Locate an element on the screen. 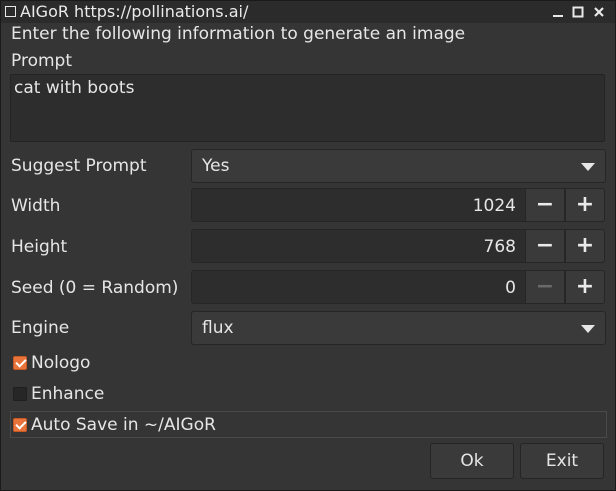  width-spinner: 1024 − + is located at coordinates (398, 205).